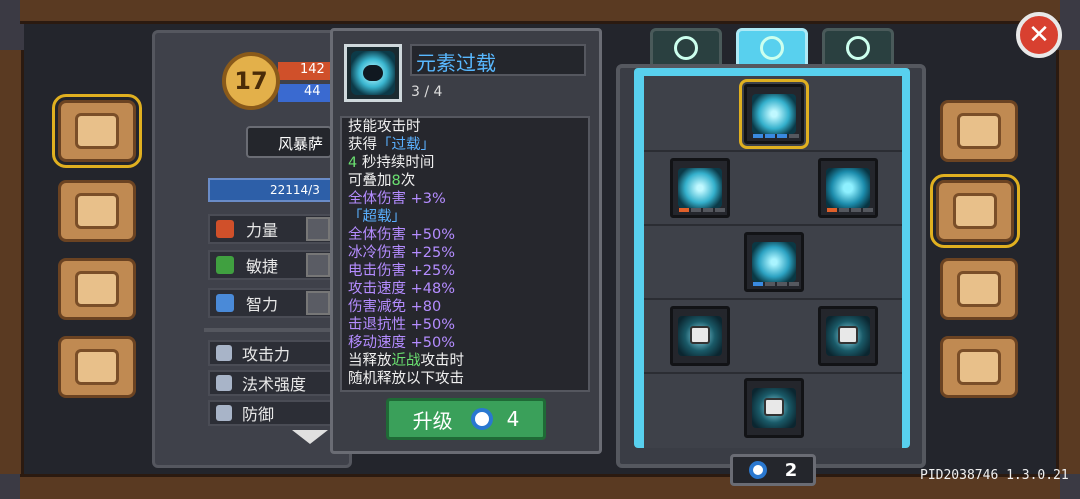 The height and width of the screenshot is (499, 1080). Describe the element at coordinates (274, 384) in the screenshot. I see `attr-label: 法术强度` at that location.